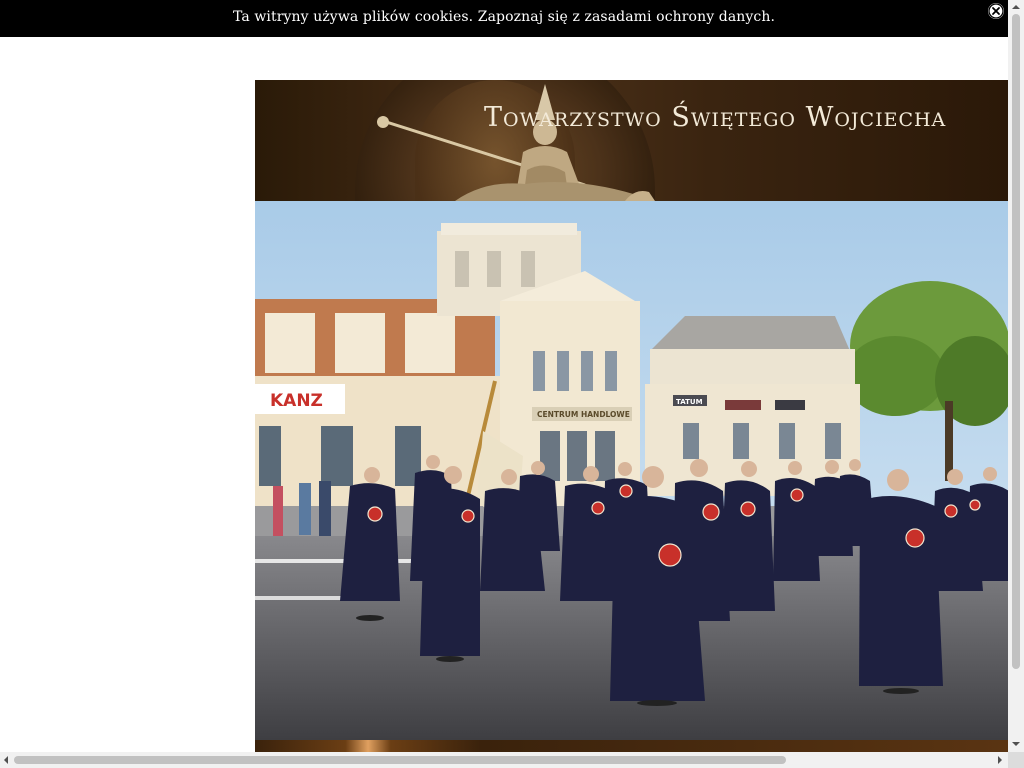 The image size is (1024, 768). What do you see at coordinates (1016, 744) in the screenshot?
I see `scroll-down-arrow-icon` at bounding box center [1016, 744].